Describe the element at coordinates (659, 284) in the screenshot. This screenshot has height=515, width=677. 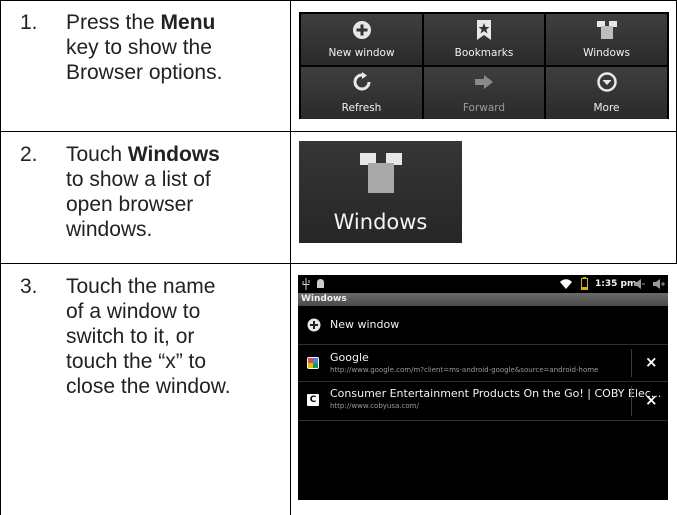
I see `volume-up-icon` at that location.